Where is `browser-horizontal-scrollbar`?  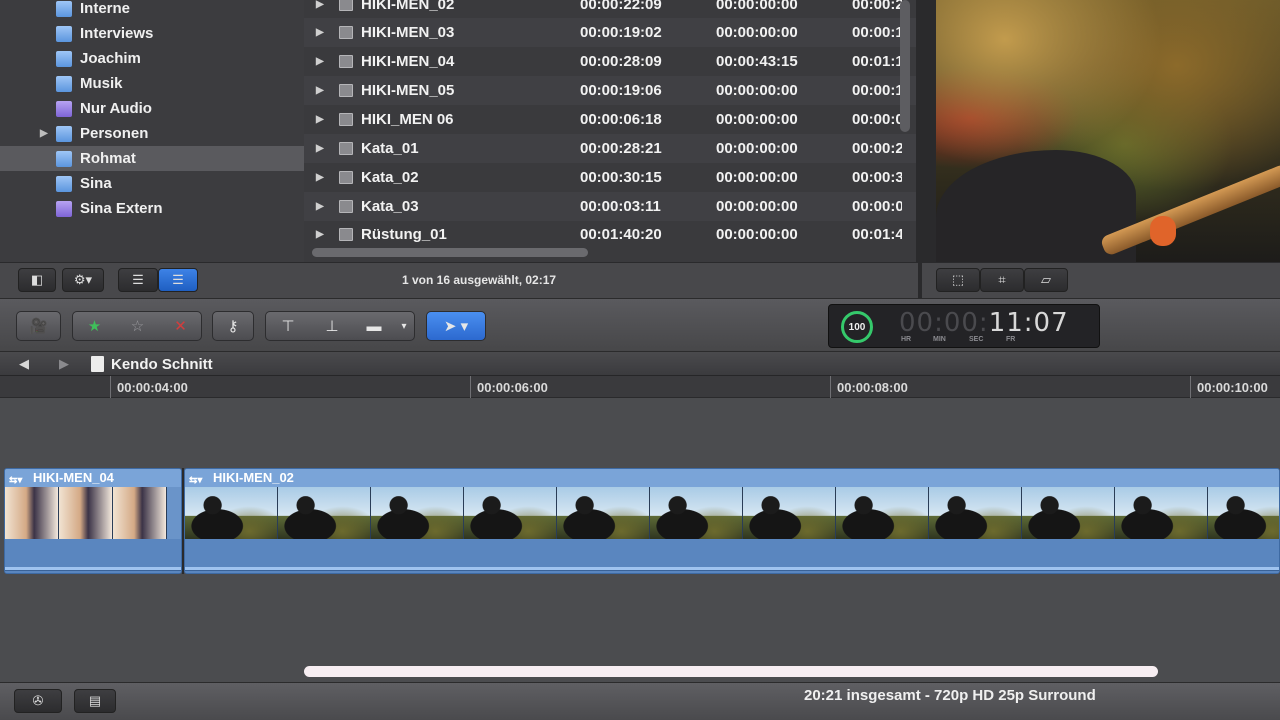 browser-horizontal-scrollbar is located at coordinates (450, 252).